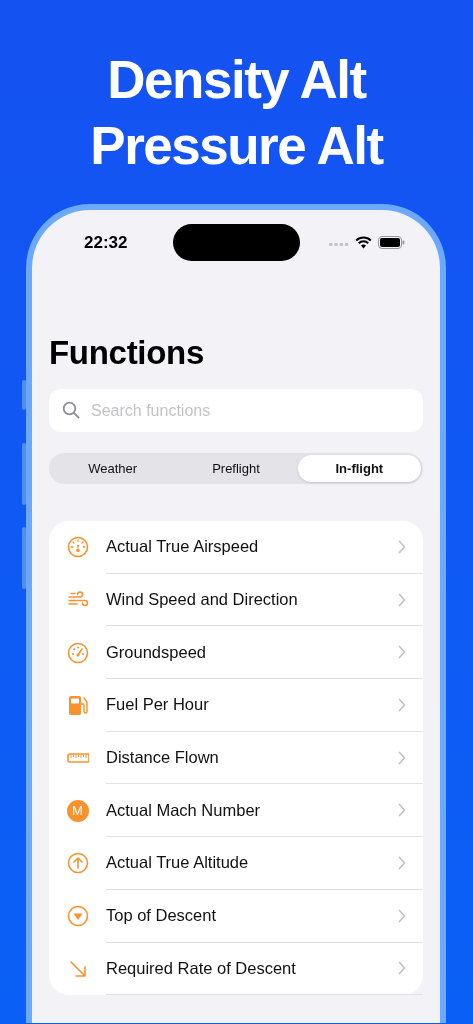 Image resolution: width=473 pixels, height=1024 pixels. What do you see at coordinates (339, 244) in the screenshot?
I see `signal-icon` at bounding box center [339, 244].